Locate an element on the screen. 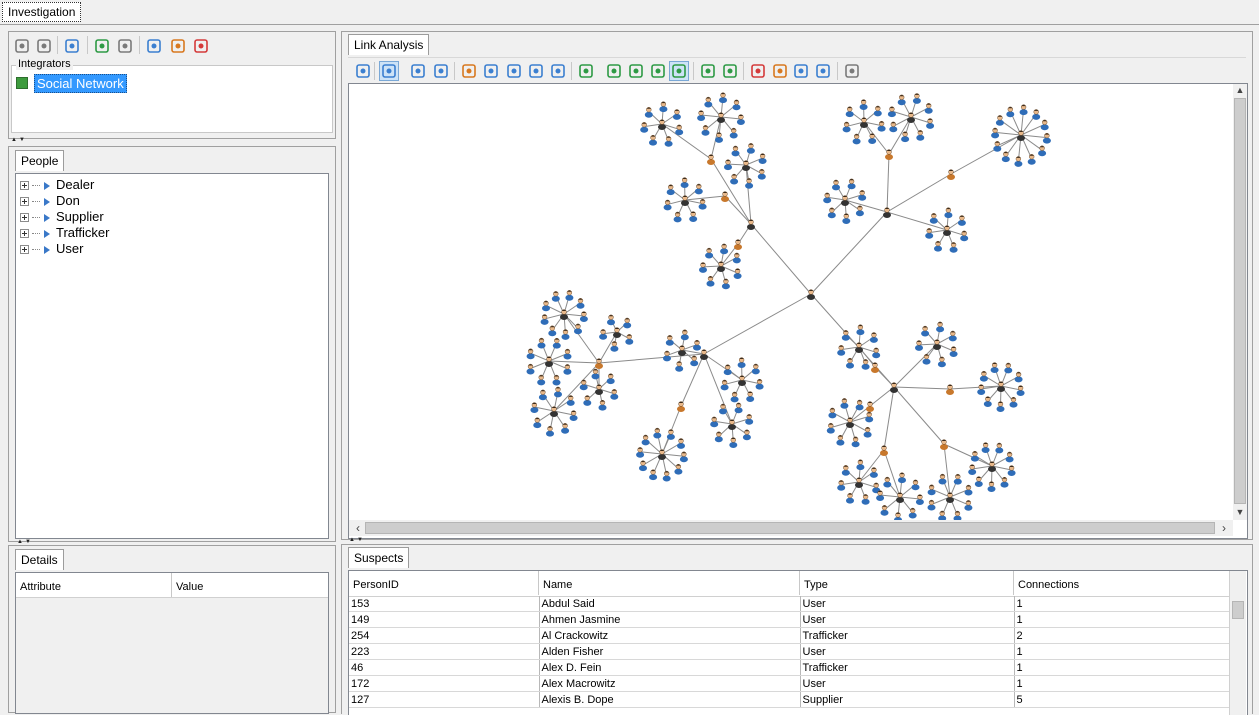  layout-hierarchy-icon is located at coordinates (658, 71).